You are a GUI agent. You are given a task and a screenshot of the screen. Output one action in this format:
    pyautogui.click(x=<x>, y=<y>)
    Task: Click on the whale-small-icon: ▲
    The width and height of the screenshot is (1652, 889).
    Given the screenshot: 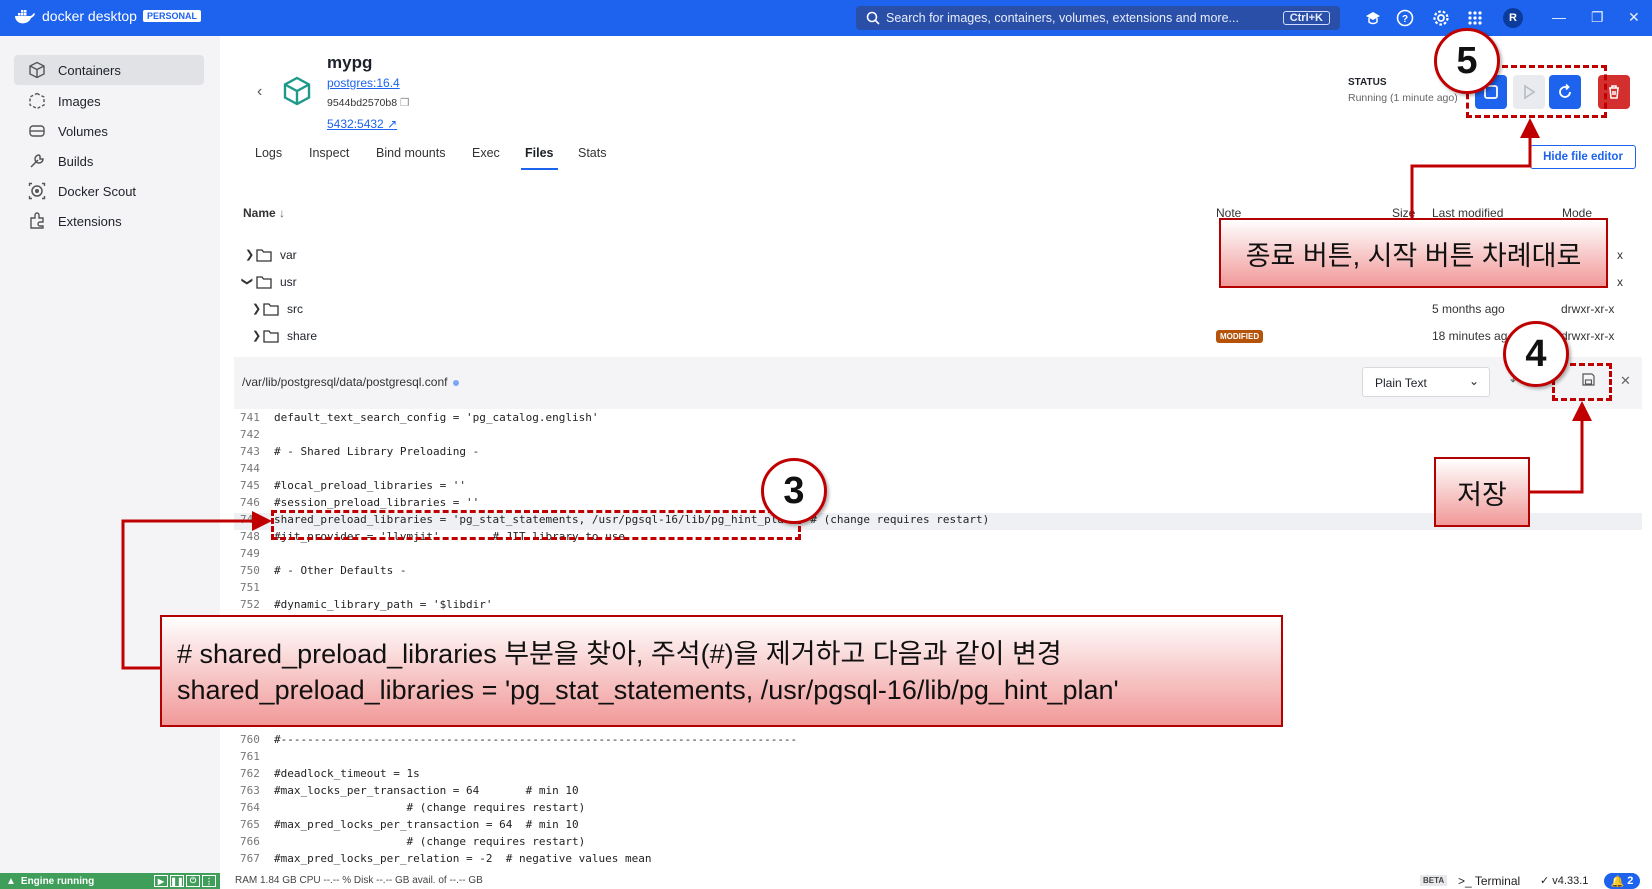 What is the action you would take?
    pyautogui.click(x=11, y=881)
    